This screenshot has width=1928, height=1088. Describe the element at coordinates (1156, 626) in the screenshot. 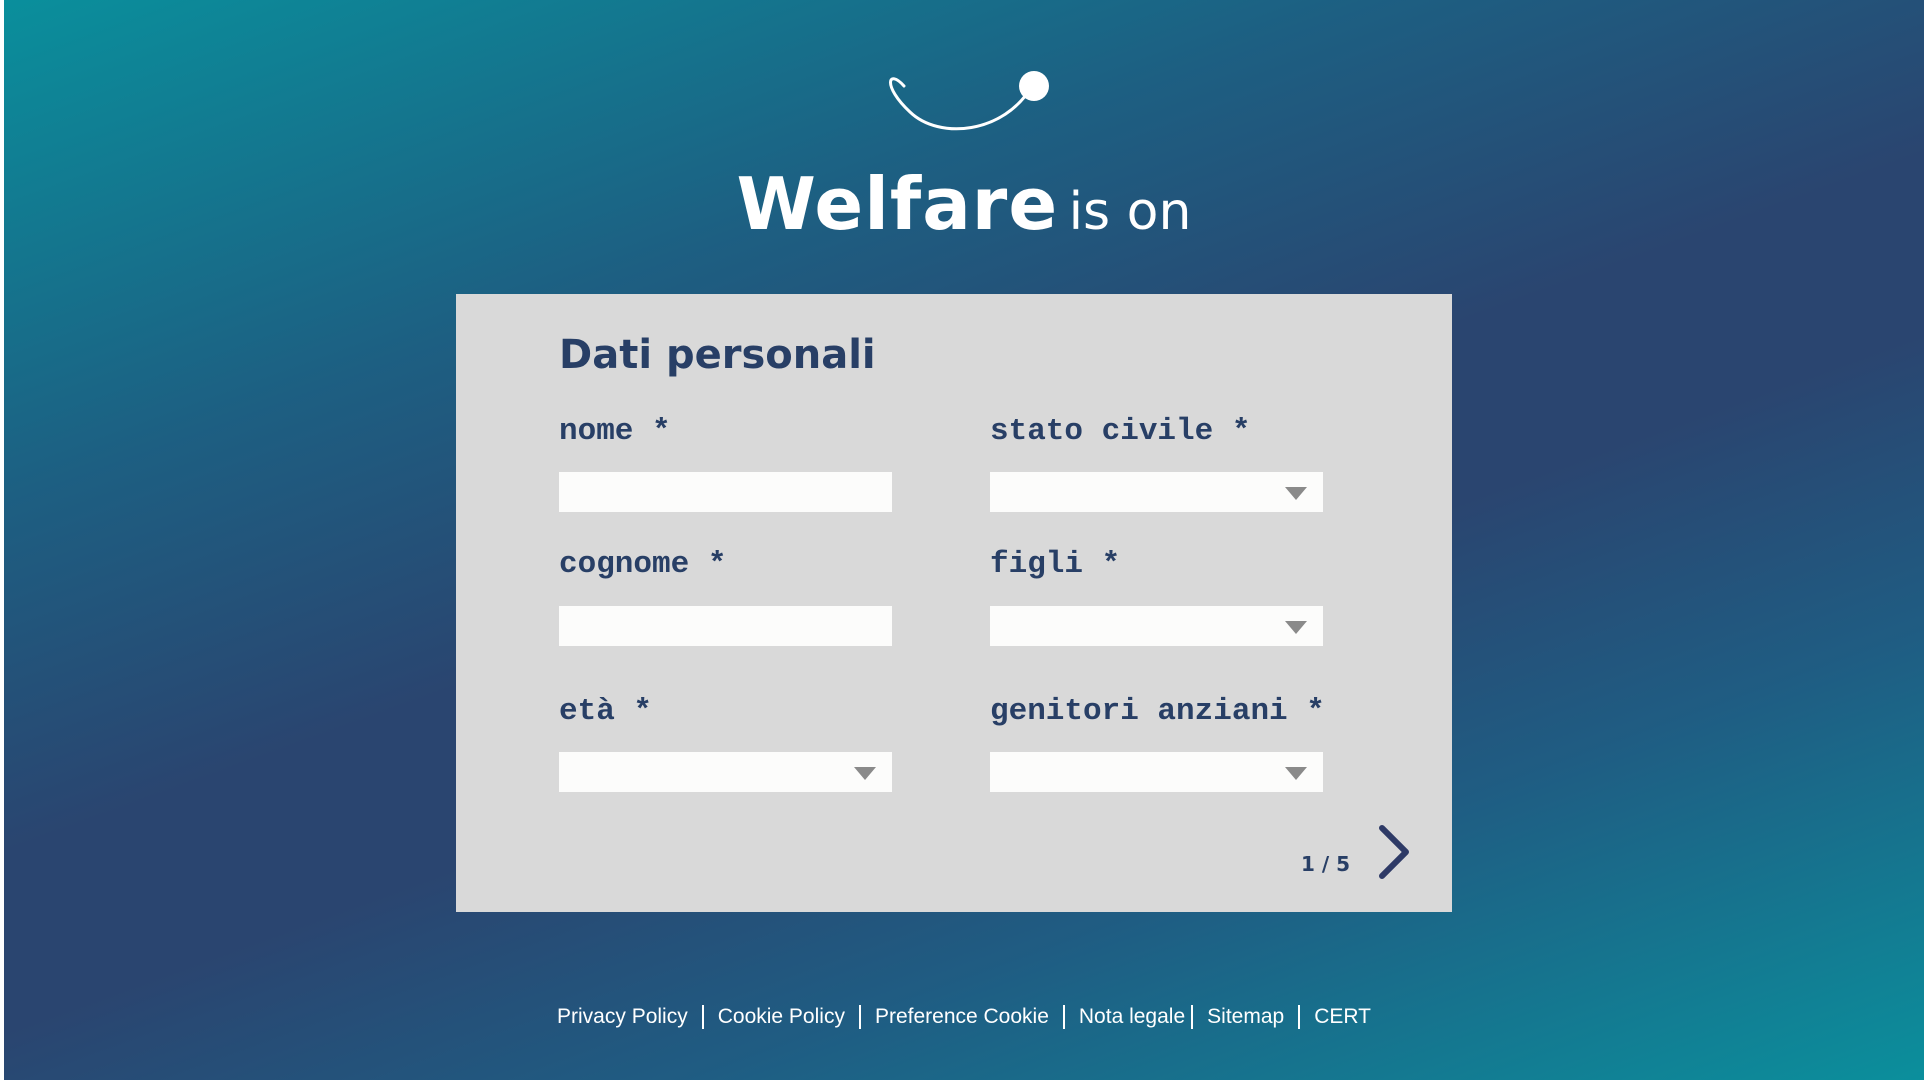

I see `figli-select` at that location.